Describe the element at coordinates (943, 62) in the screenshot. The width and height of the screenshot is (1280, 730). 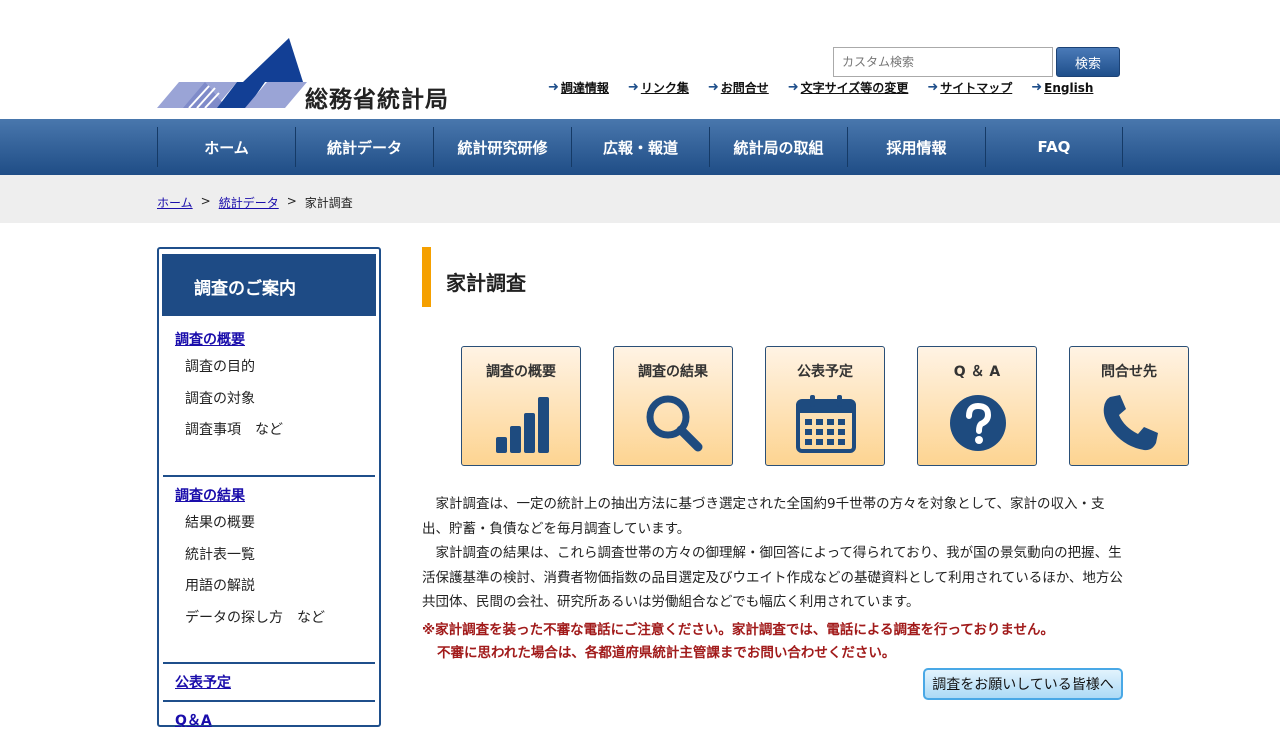
I see `search-input` at that location.